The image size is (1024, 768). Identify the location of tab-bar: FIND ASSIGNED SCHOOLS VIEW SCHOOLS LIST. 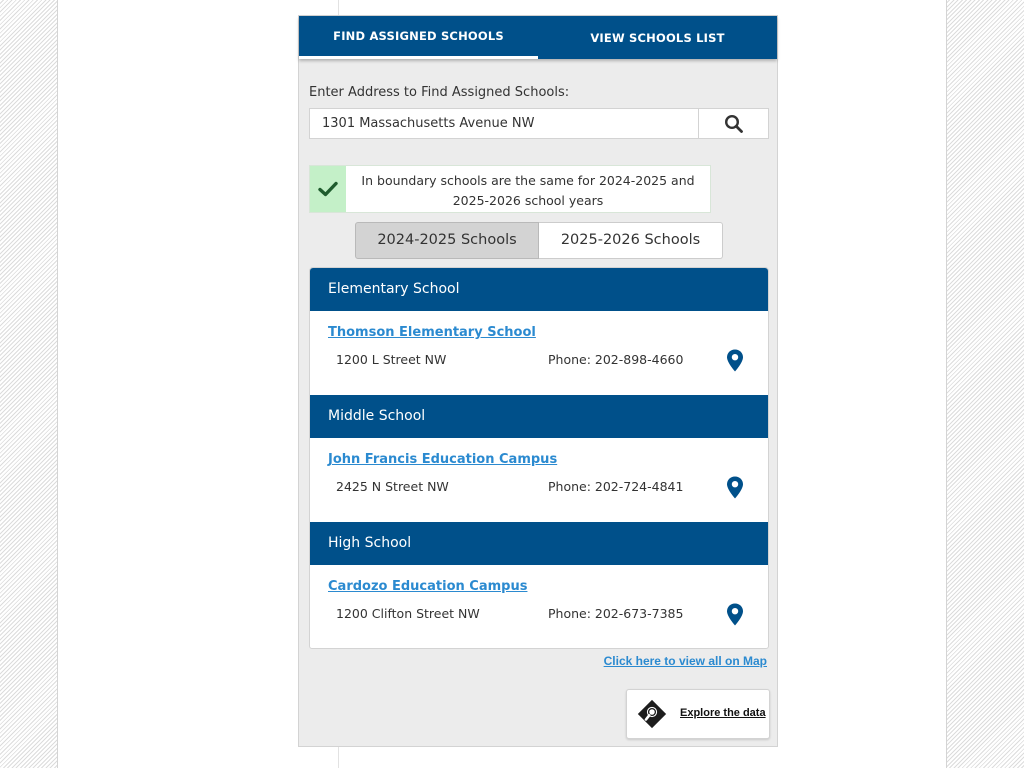
(538, 37).